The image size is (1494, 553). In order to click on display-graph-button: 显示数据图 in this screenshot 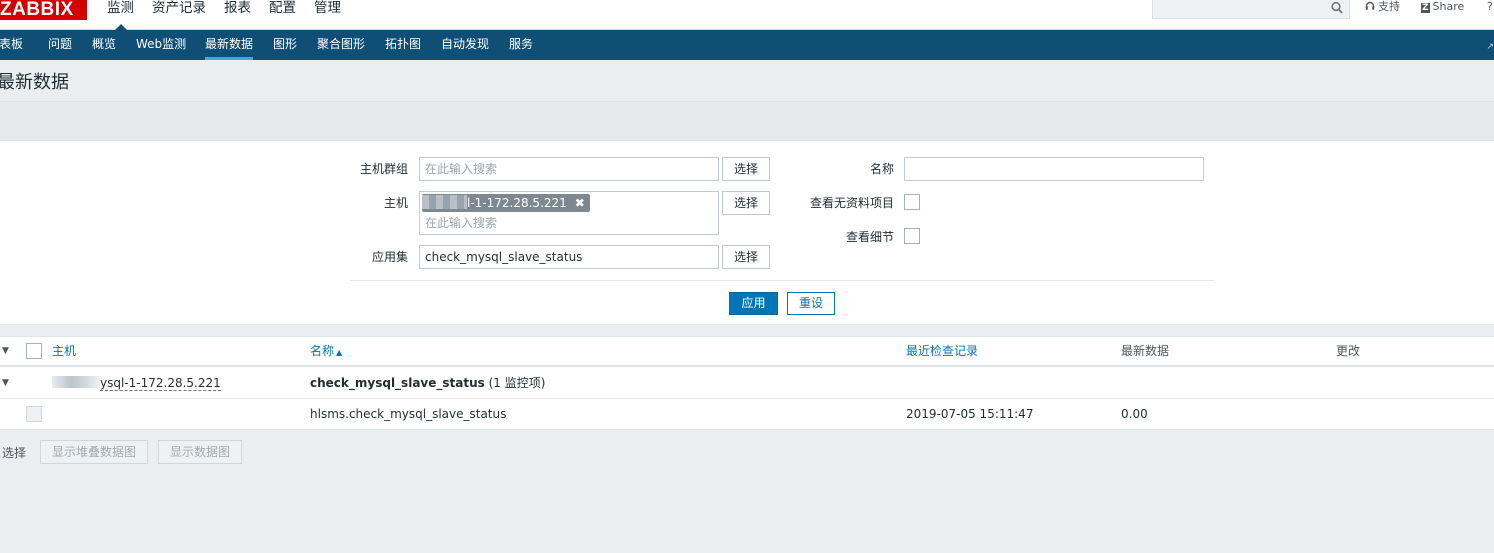, I will do `click(200, 452)`.